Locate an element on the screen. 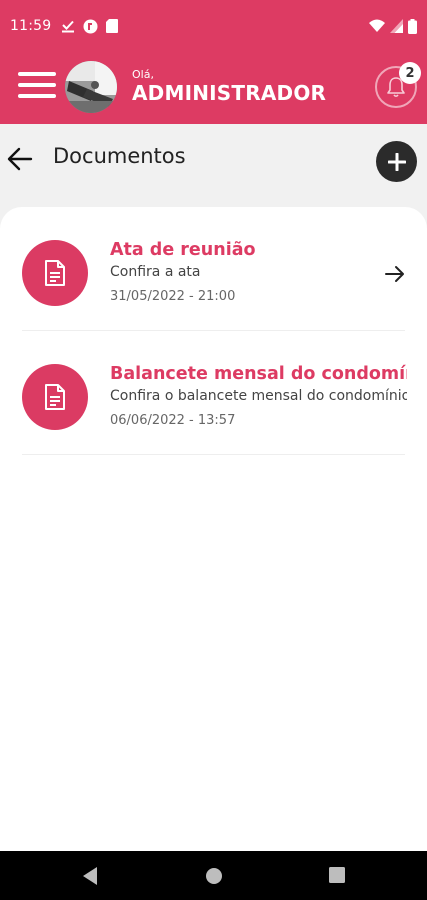  document-date: 31/05/2022 - 21:00 is located at coordinates (173, 296).